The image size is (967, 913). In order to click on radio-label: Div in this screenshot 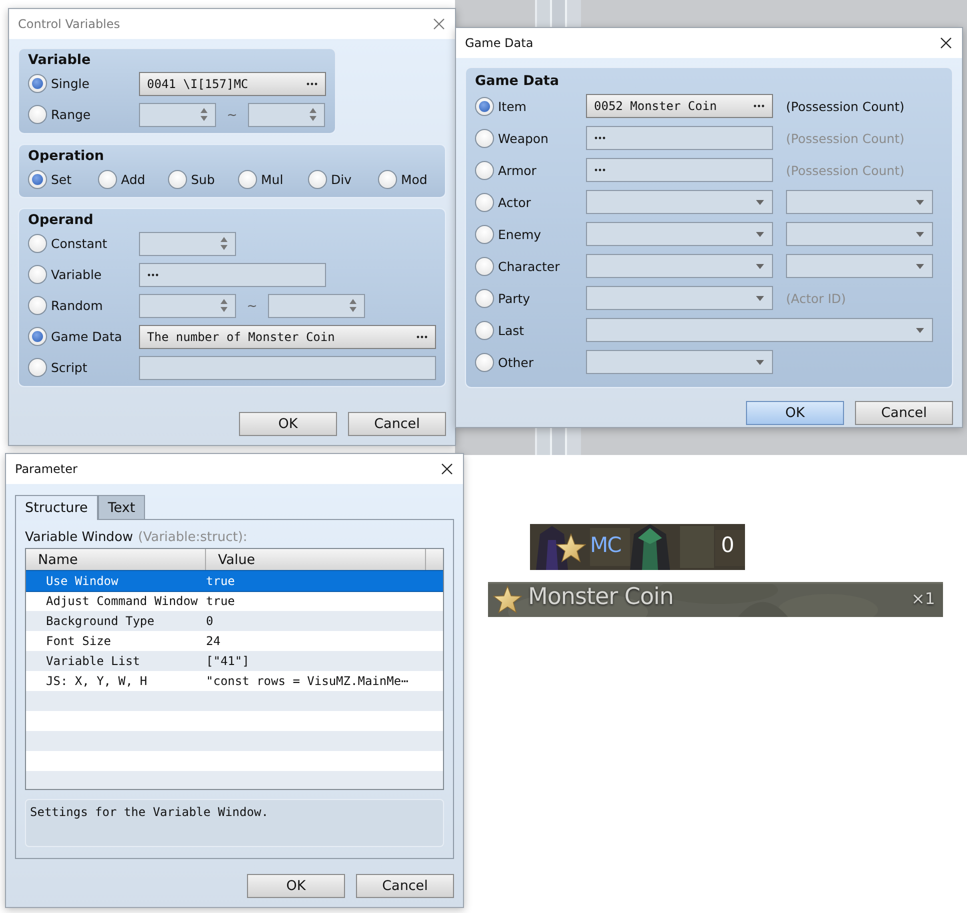, I will do `click(341, 179)`.